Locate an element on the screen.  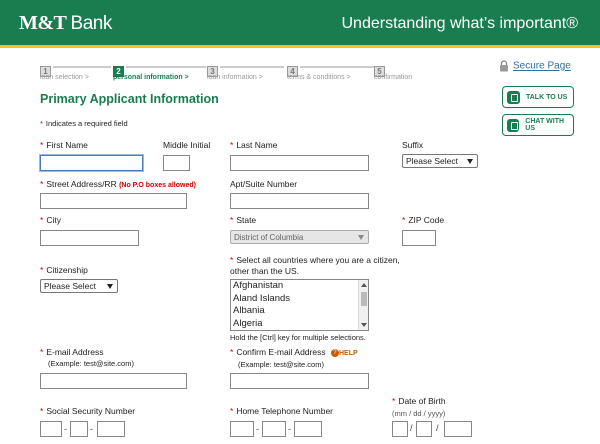
talk-to-us-button: TALK TO US is located at coordinates (538, 97).